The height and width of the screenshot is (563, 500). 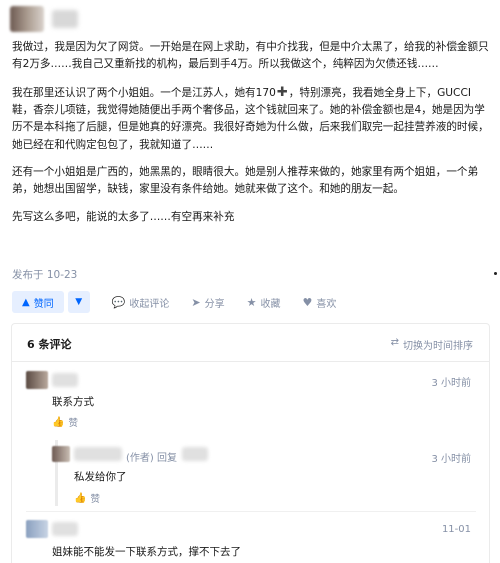 I want to click on favorite-button: ★ 收藏, so click(x=264, y=302).